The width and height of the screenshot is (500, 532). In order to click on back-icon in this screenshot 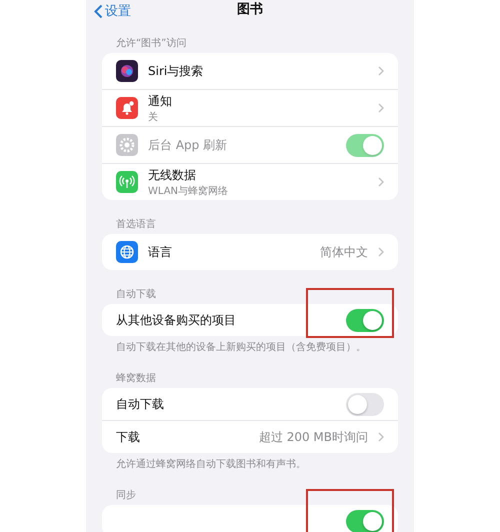, I will do `click(98, 11)`.